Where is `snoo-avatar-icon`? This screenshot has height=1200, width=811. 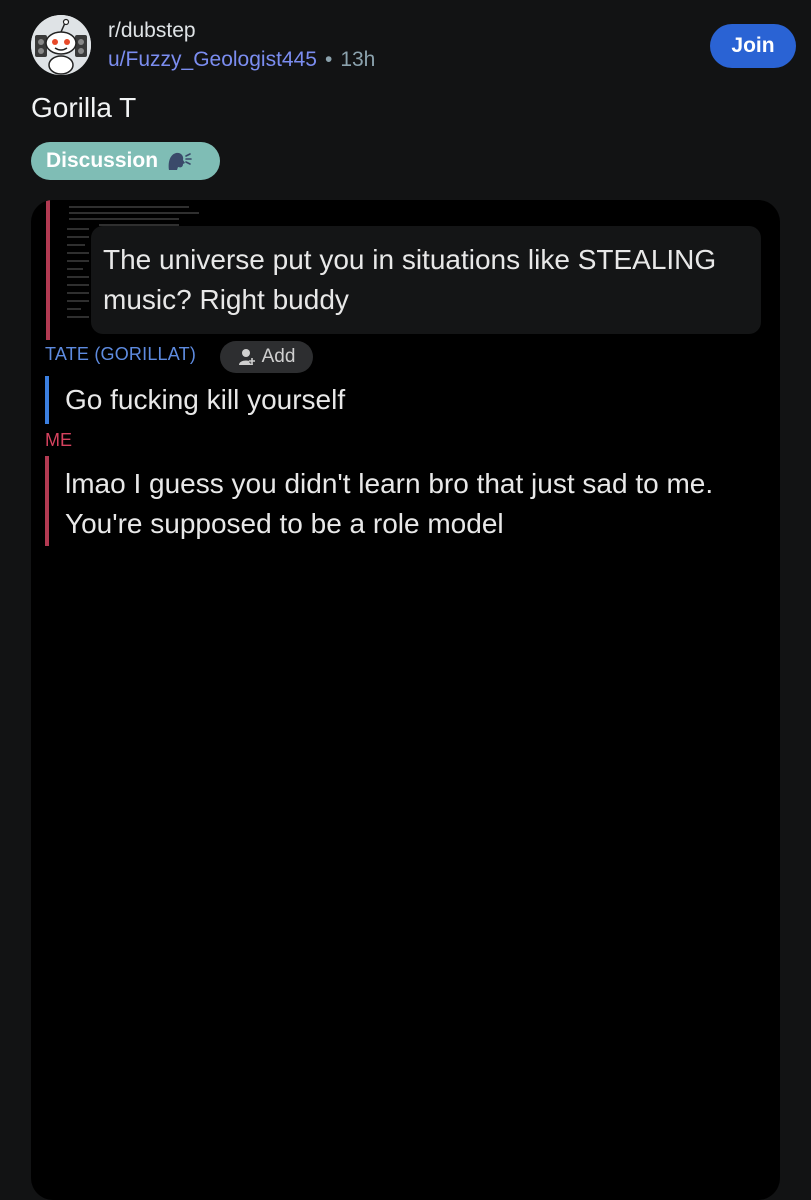
snoo-avatar-icon is located at coordinates (61, 45).